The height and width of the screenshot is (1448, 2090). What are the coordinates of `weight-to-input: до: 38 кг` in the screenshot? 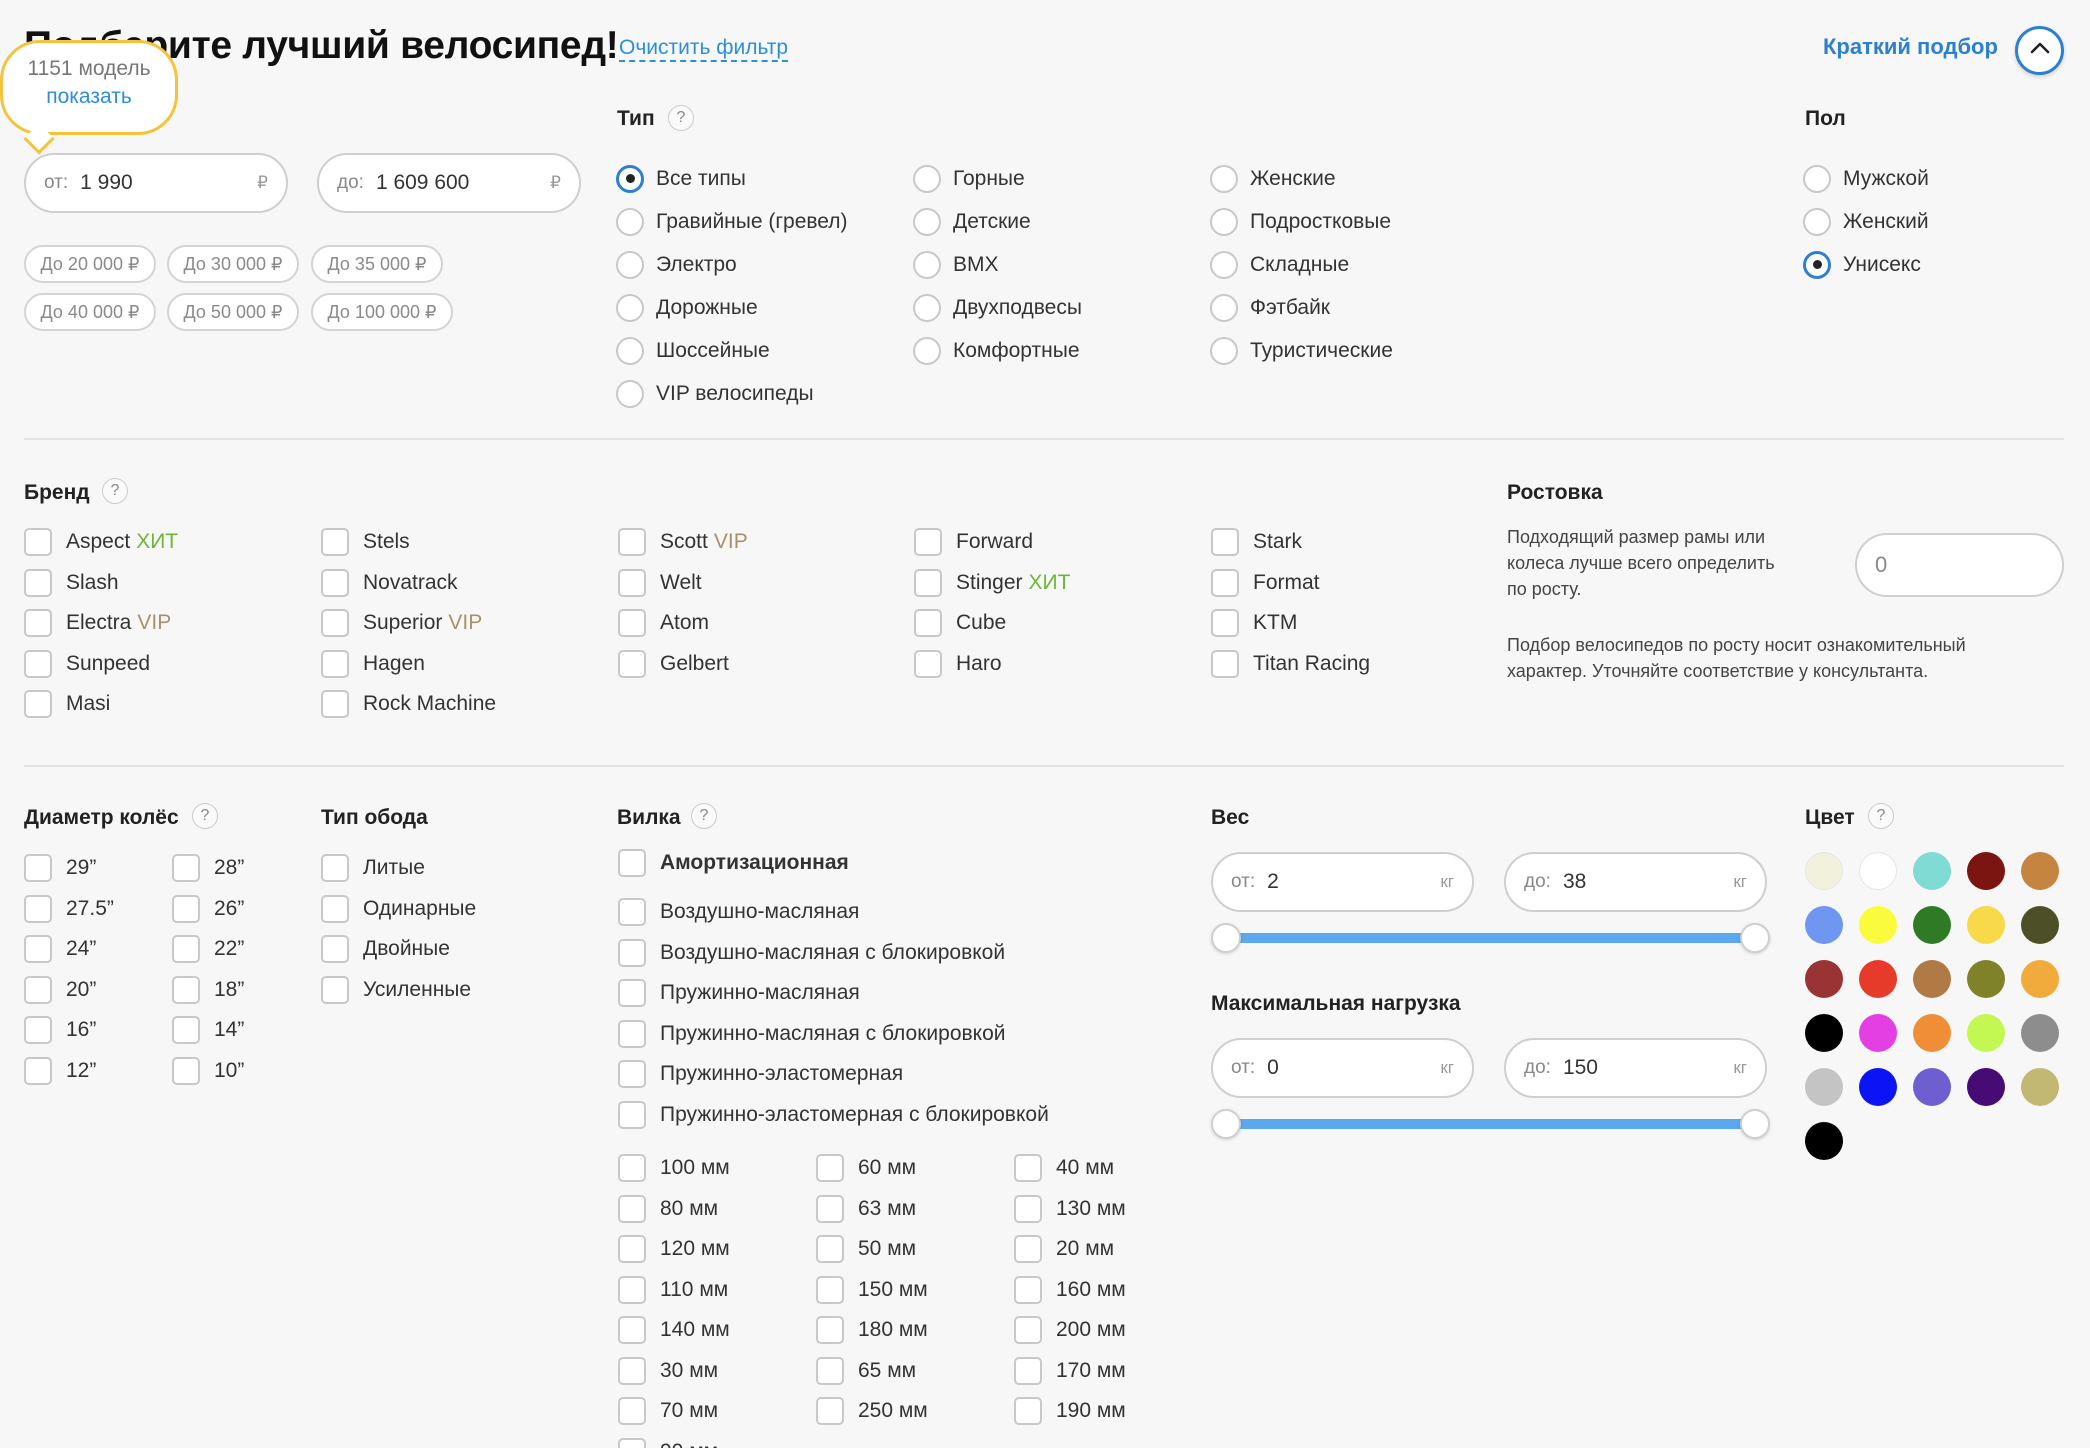 It's located at (1635, 882).